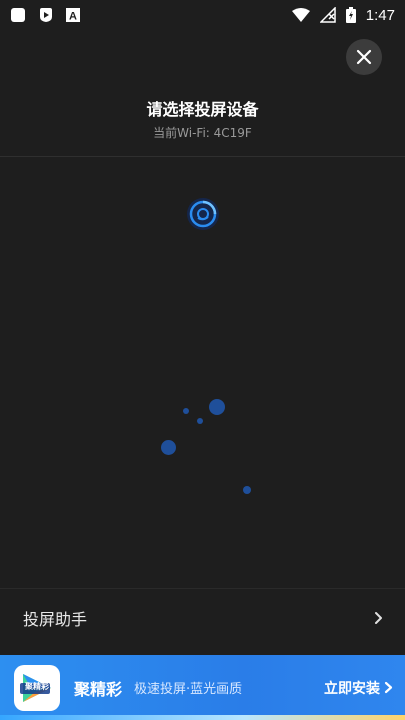 The width and height of the screenshot is (405, 720). What do you see at coordinates (188, 689) in the screenshot?
I see `app-description: 极速投屏·蓝光画质` at bounding box center [188, 689].